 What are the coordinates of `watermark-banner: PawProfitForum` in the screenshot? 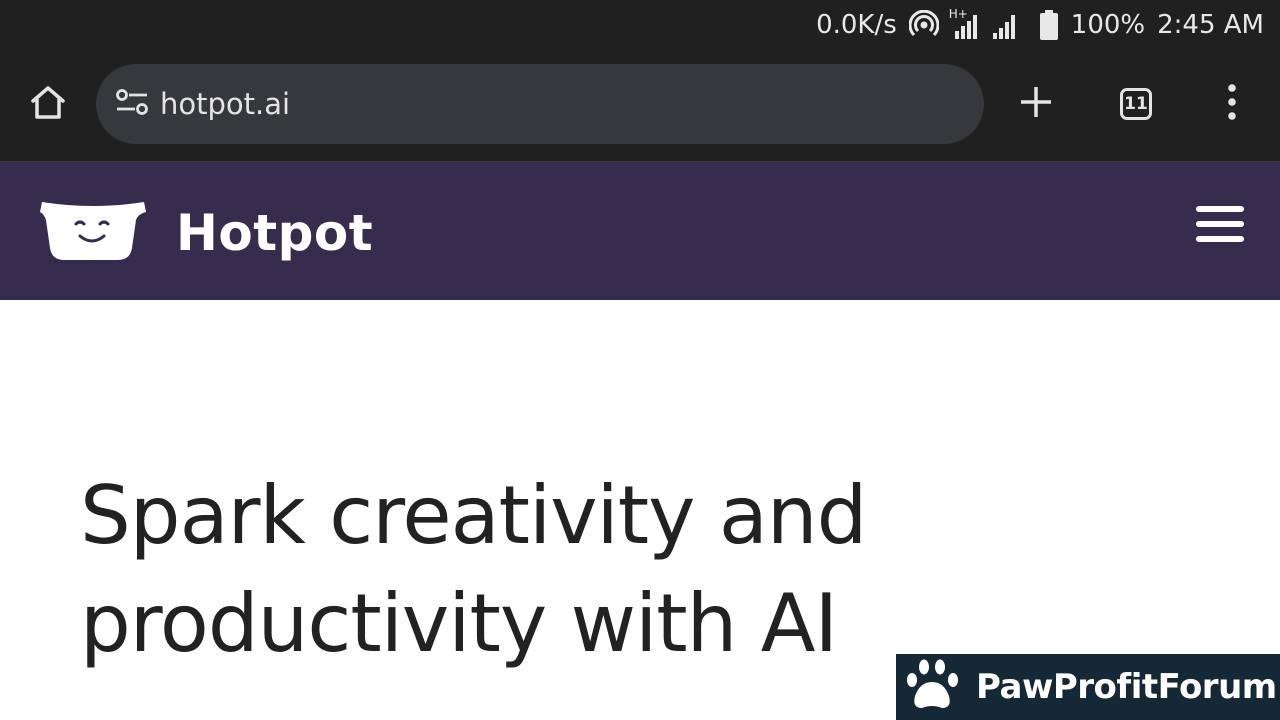 It's located at (1088, 687).